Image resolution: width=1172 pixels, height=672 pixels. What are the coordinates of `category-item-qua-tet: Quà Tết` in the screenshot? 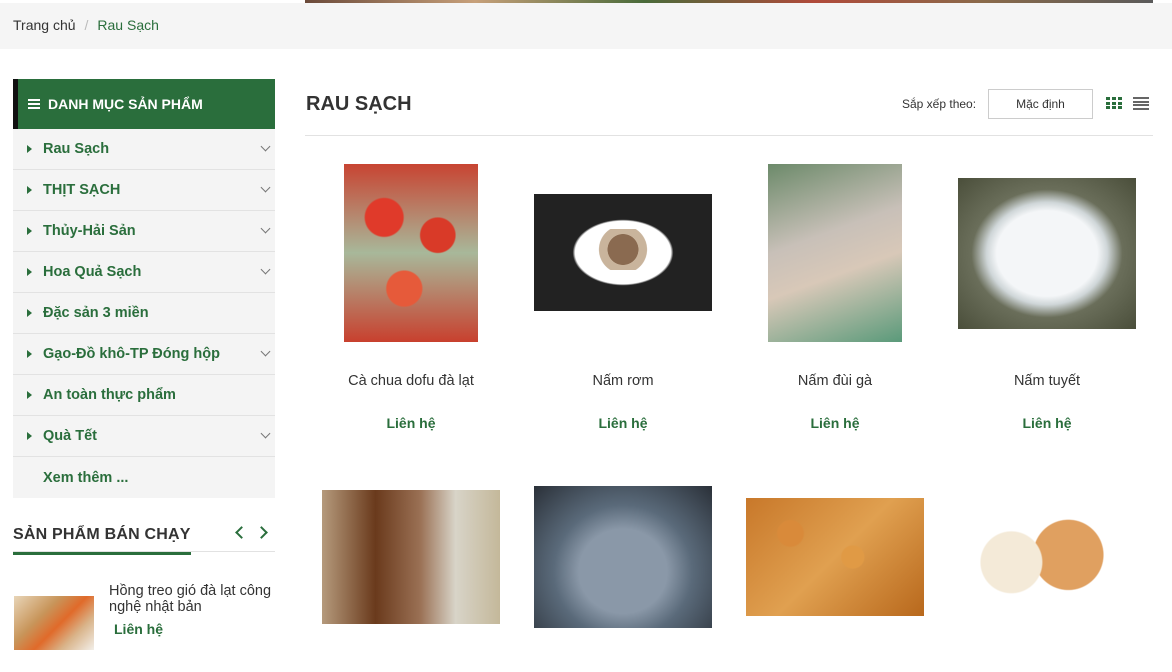 It's located at (144, 436).